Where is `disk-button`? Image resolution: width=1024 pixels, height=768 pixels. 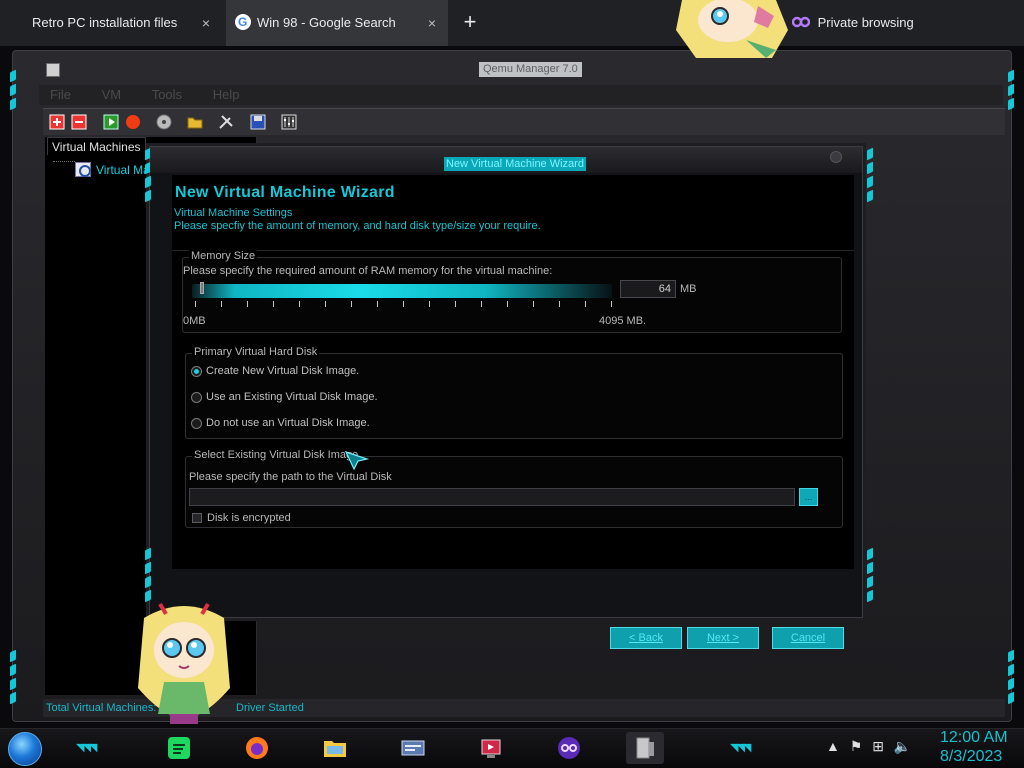 disk-button is located at coordinates (164, 122).